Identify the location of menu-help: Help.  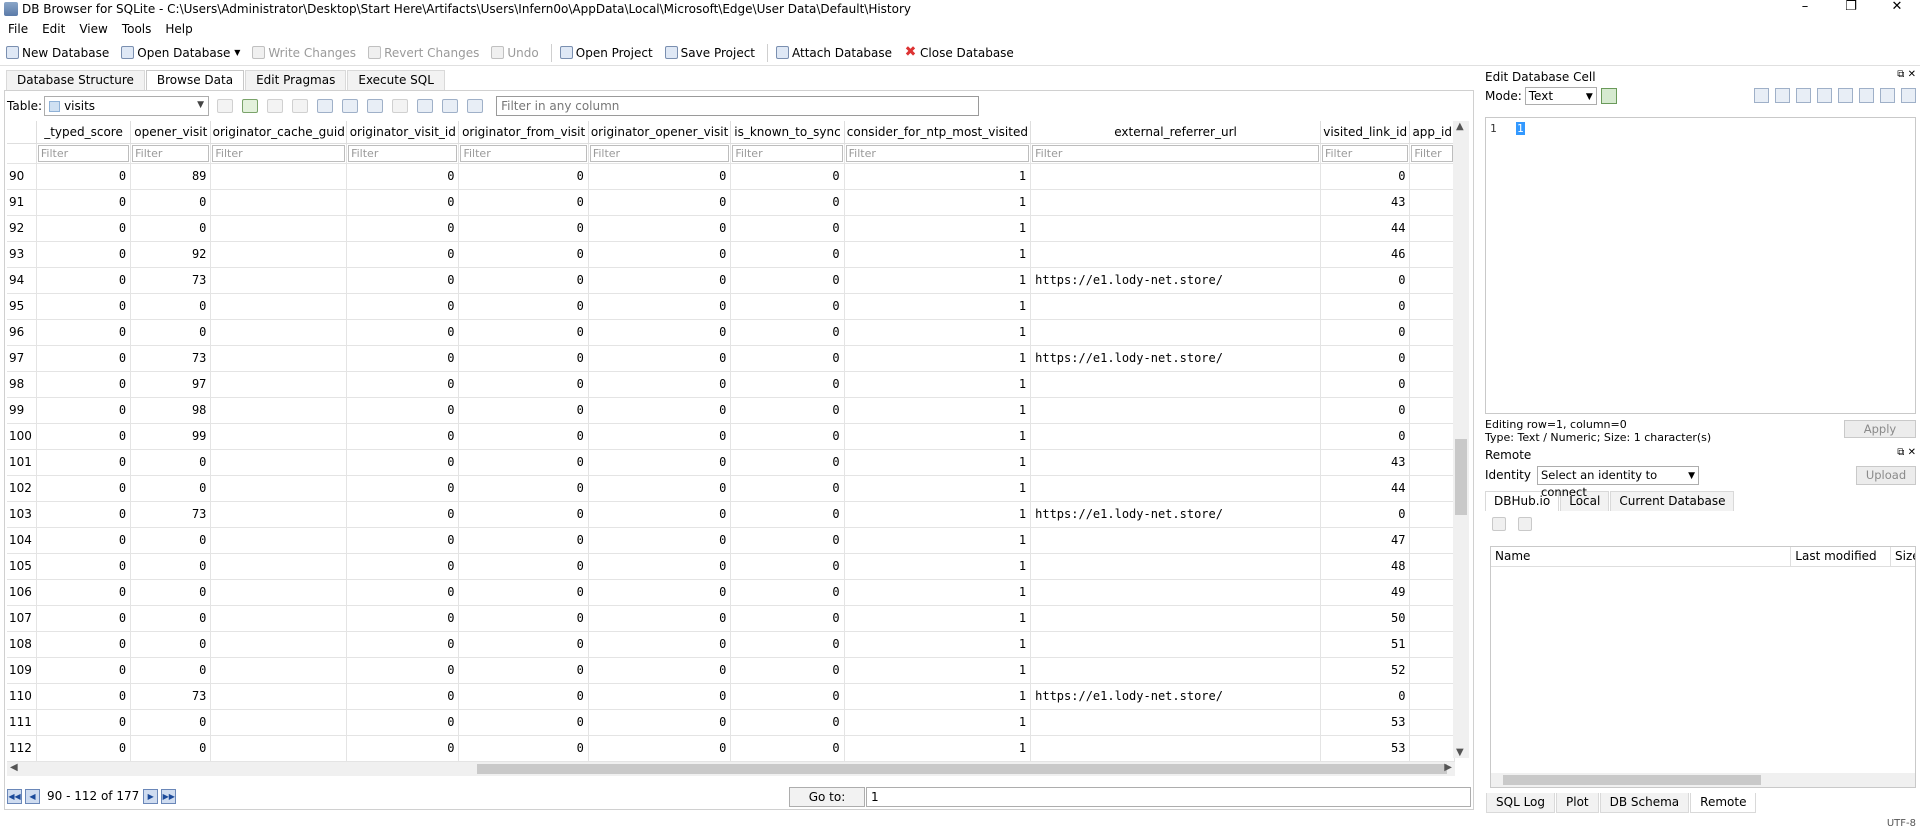
(178, 29).